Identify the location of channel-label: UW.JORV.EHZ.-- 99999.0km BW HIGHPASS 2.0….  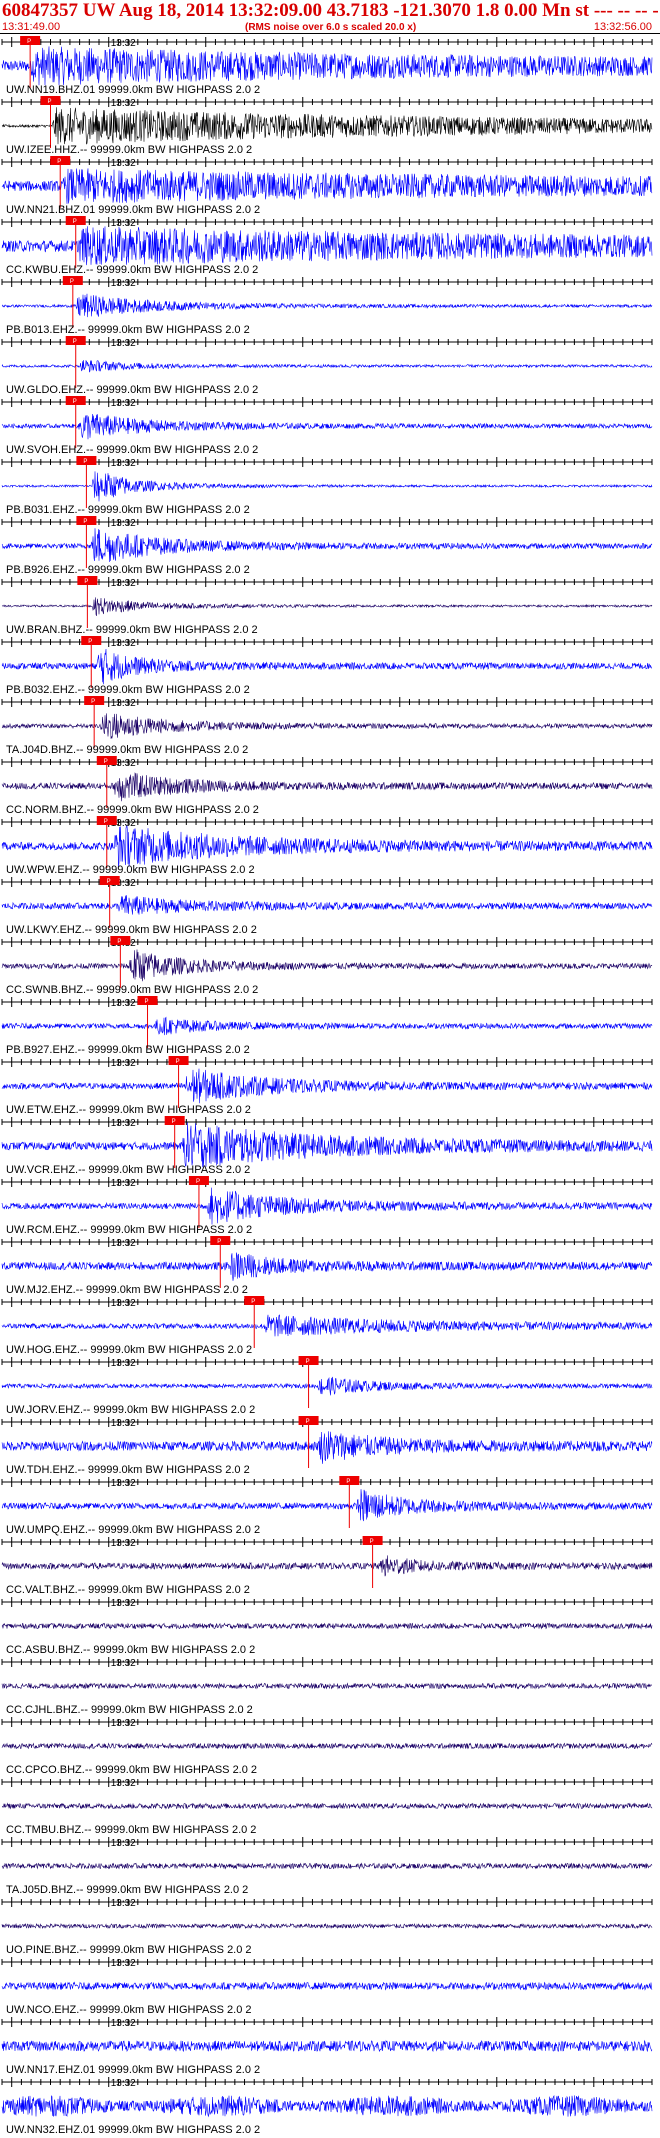
(130, 1410).